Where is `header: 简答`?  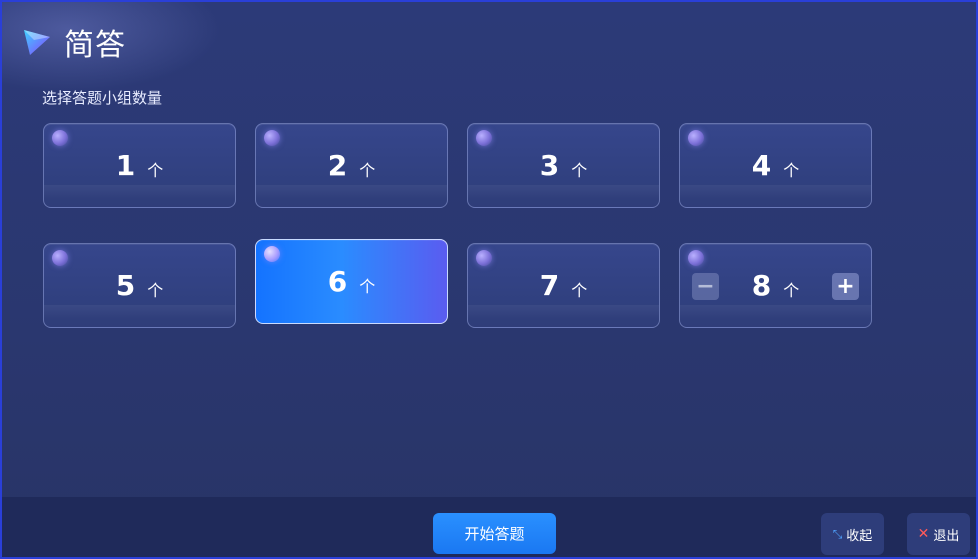
header: 简答 is located at coordinates (74, 42).